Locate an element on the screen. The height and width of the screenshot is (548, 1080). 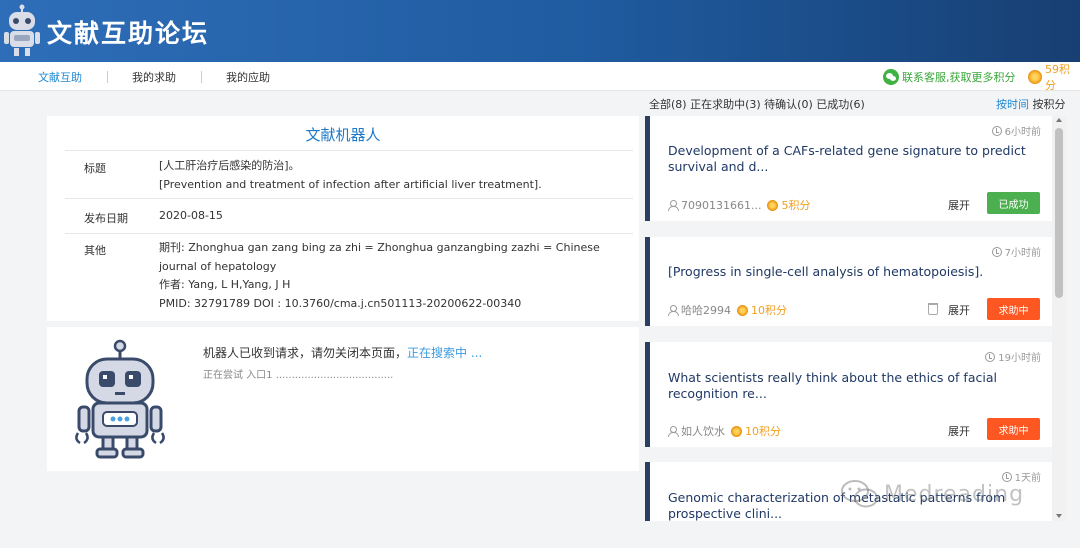
request-time: 19小时前 is located at coordinates (1013, 356).